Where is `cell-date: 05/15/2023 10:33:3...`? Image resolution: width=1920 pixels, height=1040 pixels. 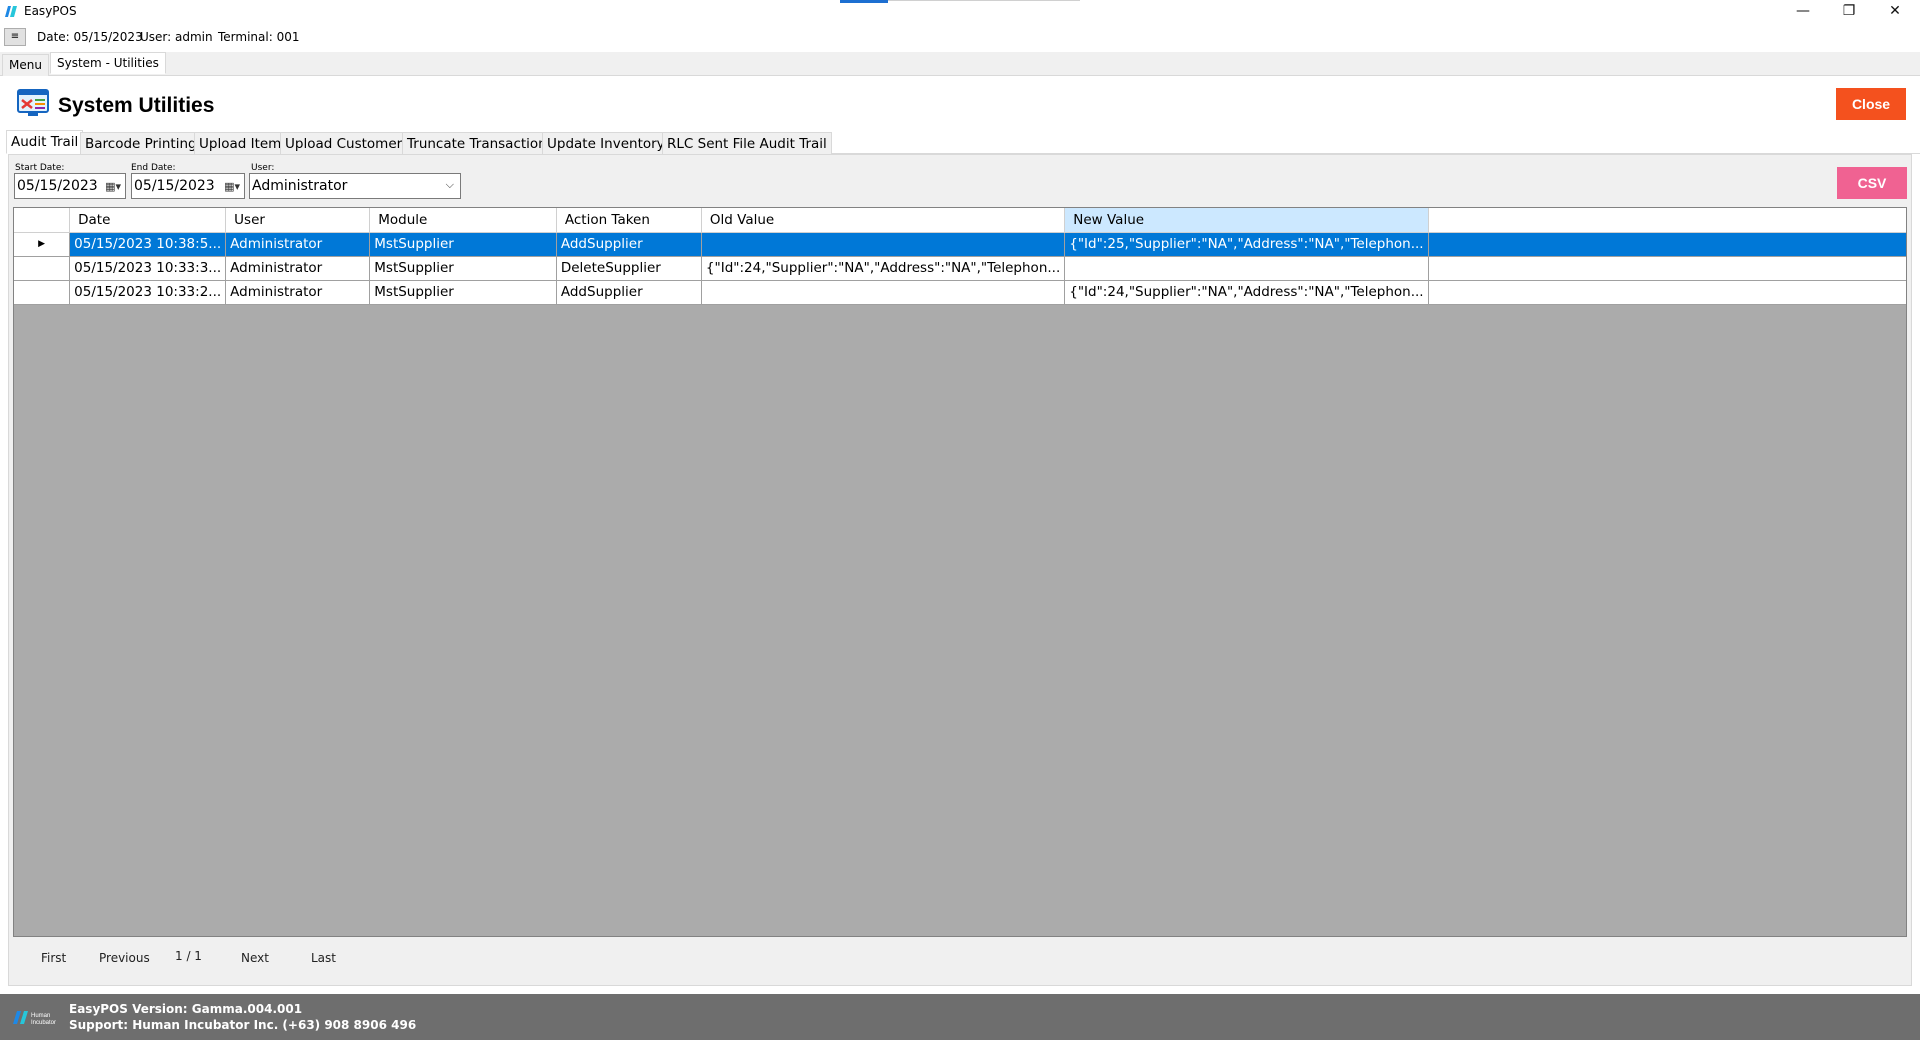 cell-date: 05/15/2023 10:33:3... is located at coordinates (148, 268).